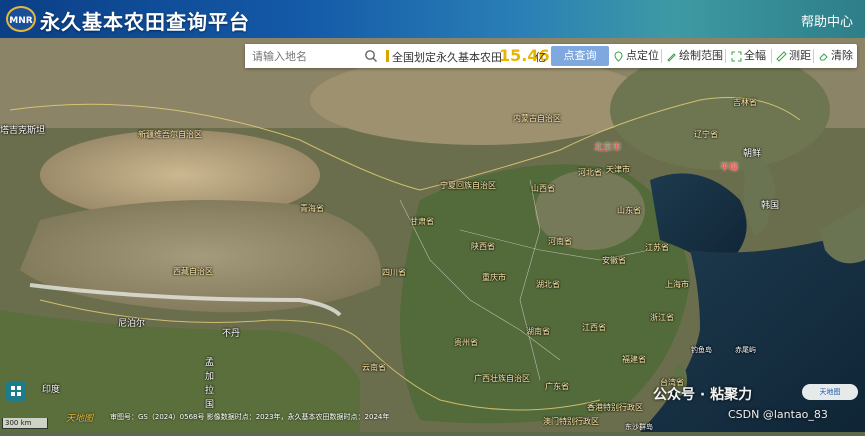  Describe the element at coordinates (745, 350) in the screenshot. I see `map-label-chiwei: 赤尾屿` at that location.